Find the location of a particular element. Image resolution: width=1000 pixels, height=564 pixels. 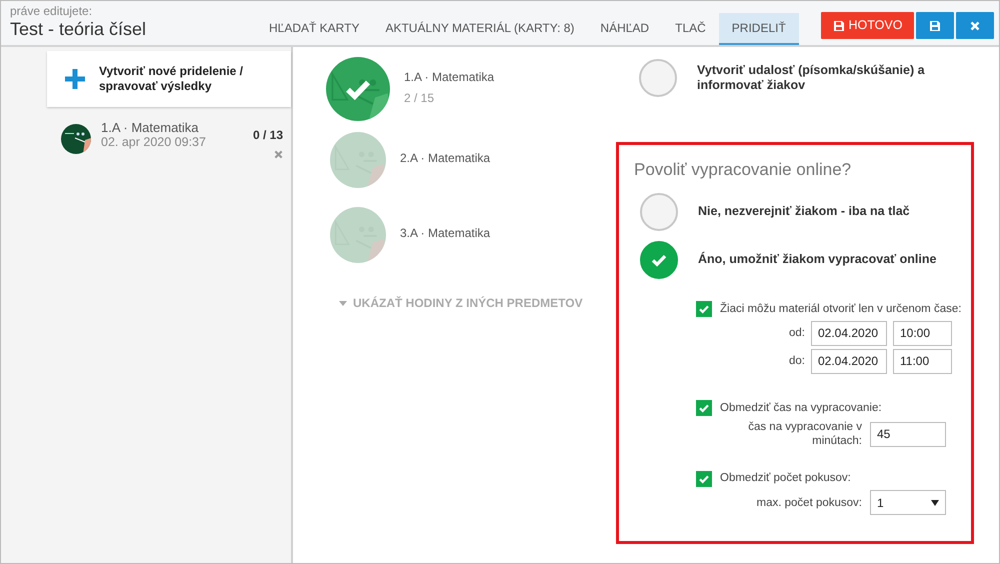

class-name: 1.A · Matematika is located at coordinates (449, 77).